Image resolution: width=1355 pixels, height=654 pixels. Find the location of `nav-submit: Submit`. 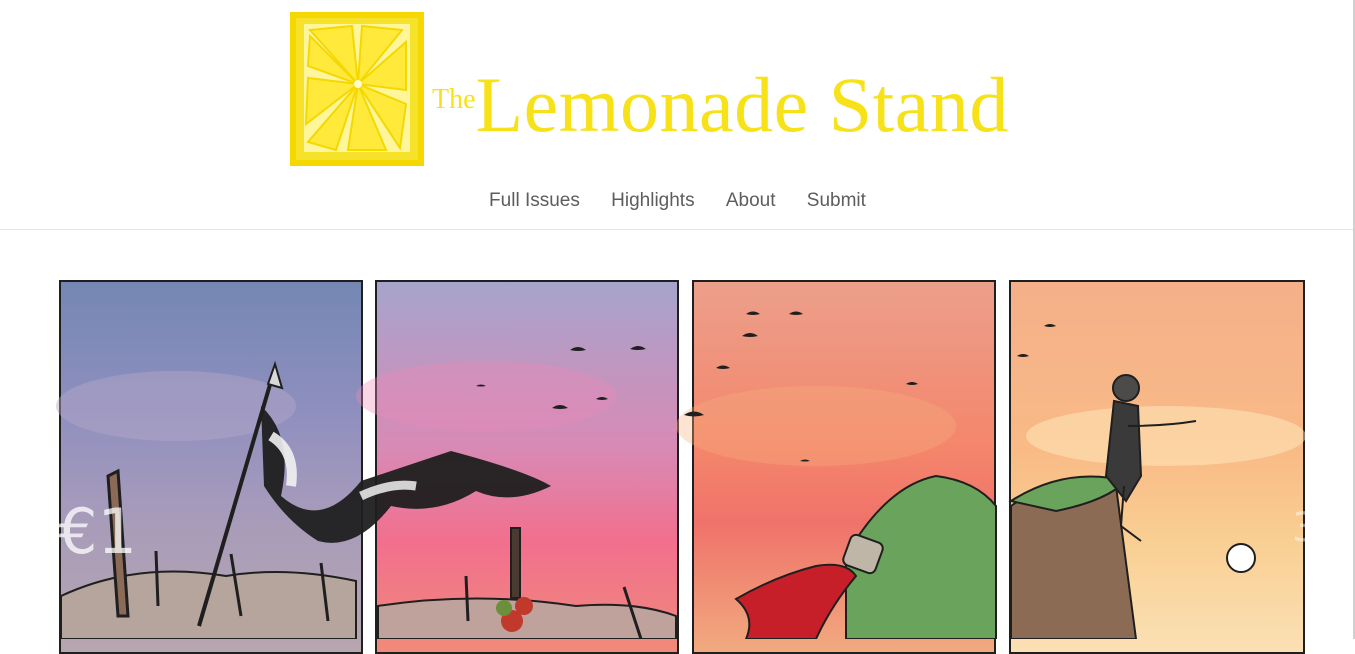

nav-submit: Submit is located at coordinates (836, 200).